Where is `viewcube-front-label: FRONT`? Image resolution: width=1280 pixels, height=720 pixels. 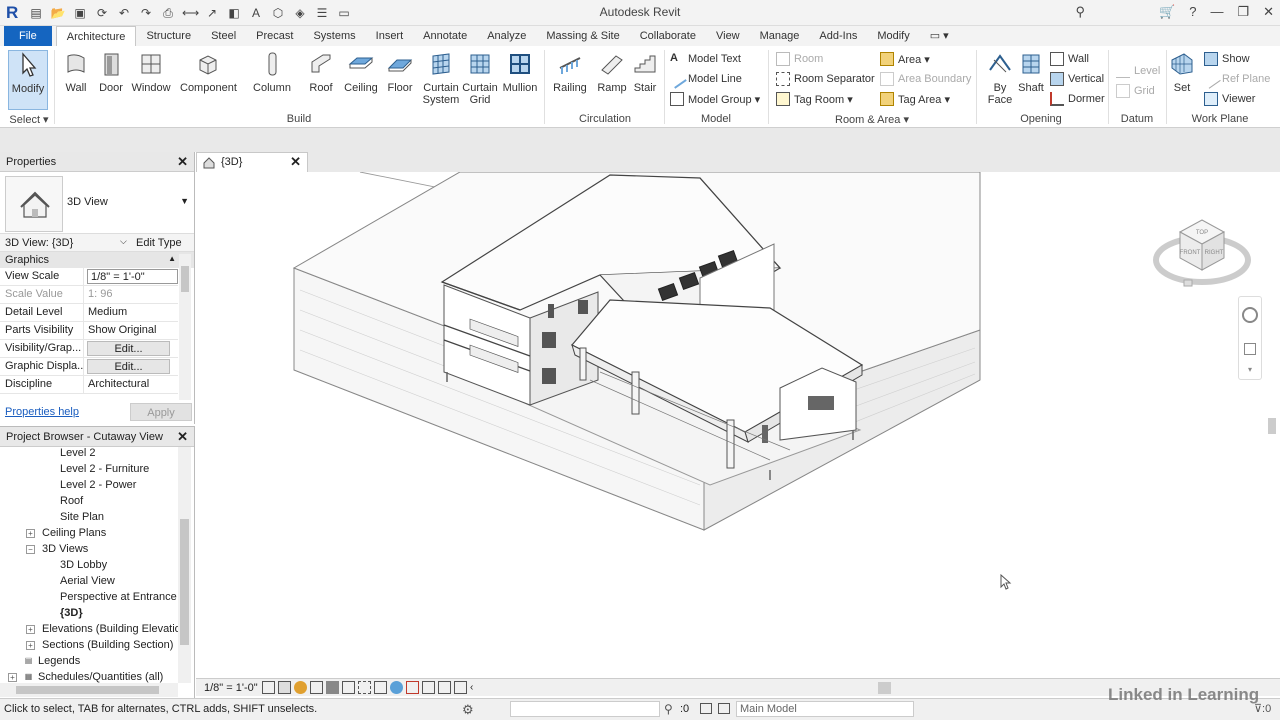
viewcube-front-label: FRONT is located at coordinates (1190, 253).